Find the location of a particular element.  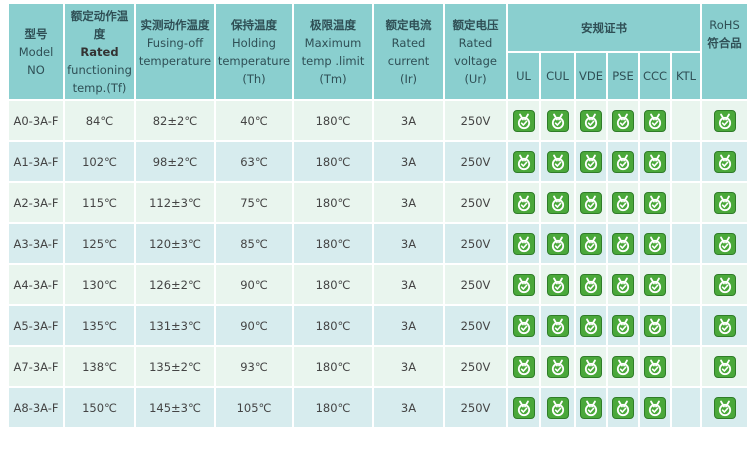

table-row: A7-3A-F 138℃ 135±2℃ 93℃ 180℃ 3A 250V is located at coordinates (378, 366).